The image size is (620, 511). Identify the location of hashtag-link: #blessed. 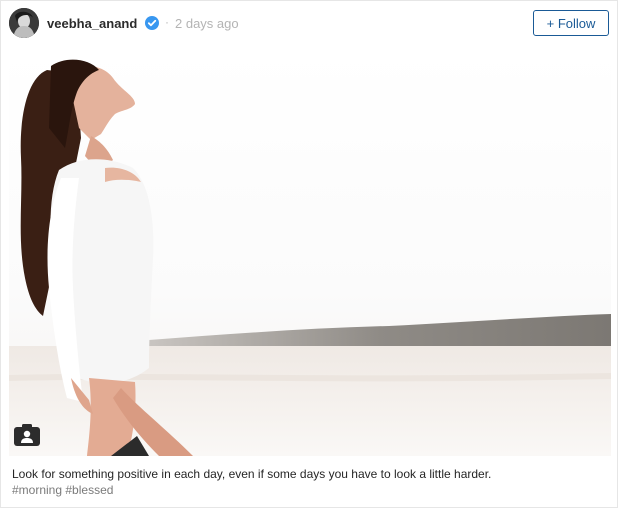
(89, 490).